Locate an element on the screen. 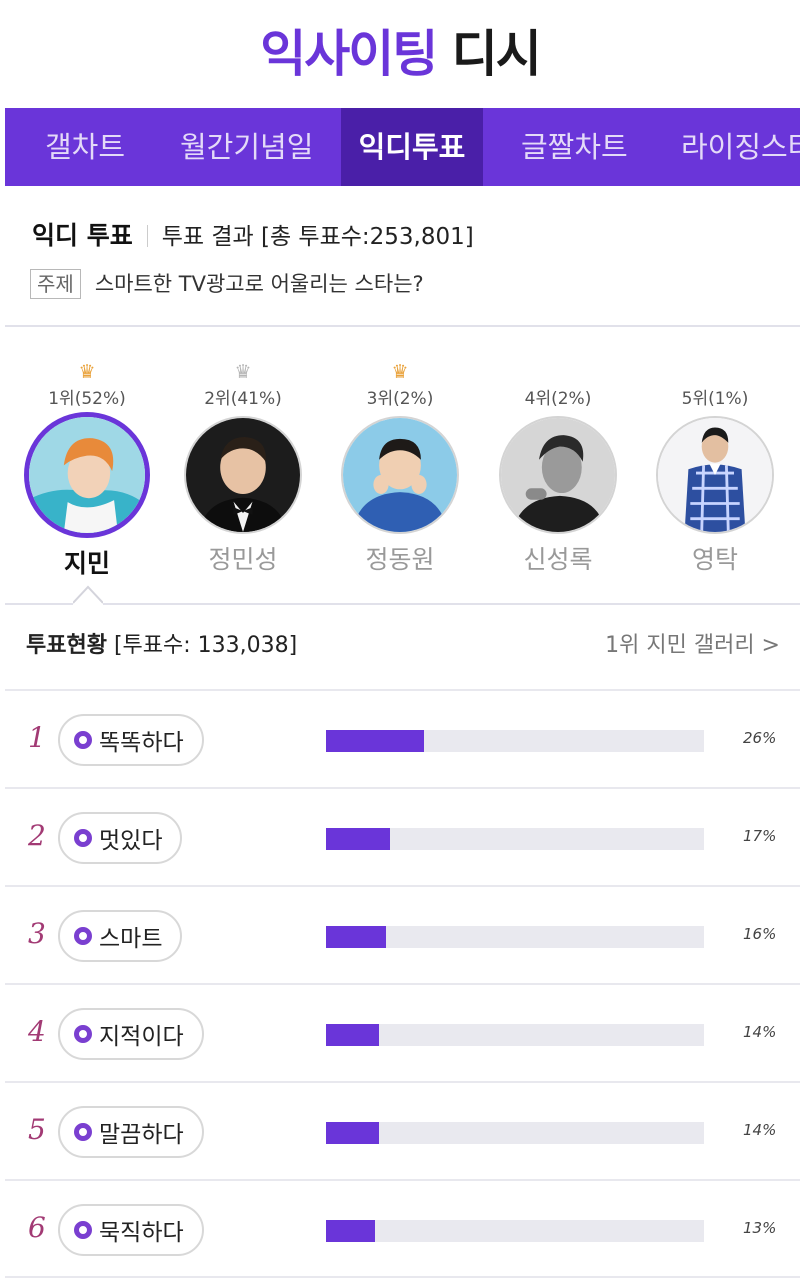 This screenshot has height=1287, width=800. keyword-row: 4 지적이다 14% is located at coordinates (402, 1032).